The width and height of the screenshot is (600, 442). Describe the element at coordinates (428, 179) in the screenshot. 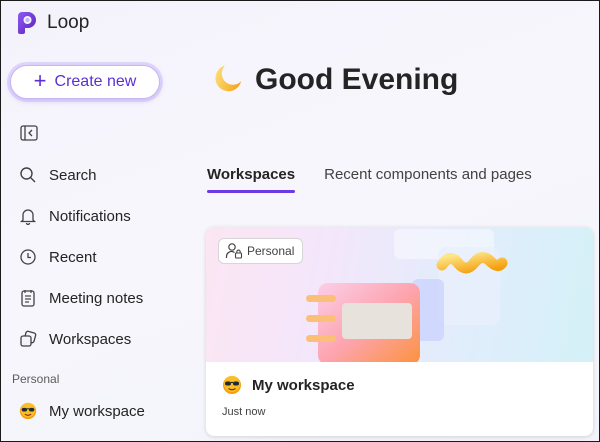

I see `tab-recent-components: Recent components and pages` at that location.